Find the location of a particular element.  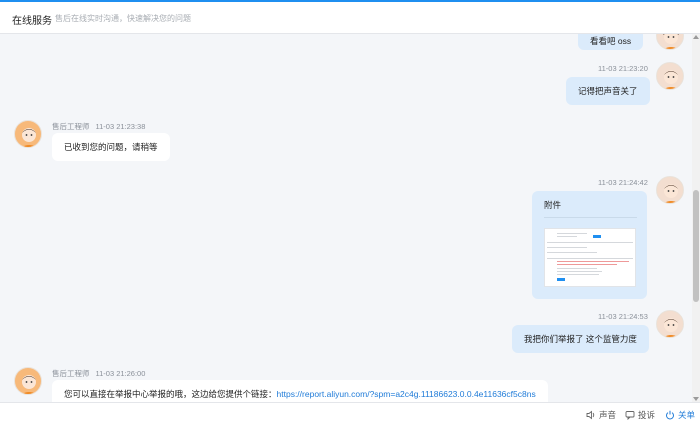

message-meta: 售后工程师 11-03 21:26:00 is located at coordinates (101, 373).